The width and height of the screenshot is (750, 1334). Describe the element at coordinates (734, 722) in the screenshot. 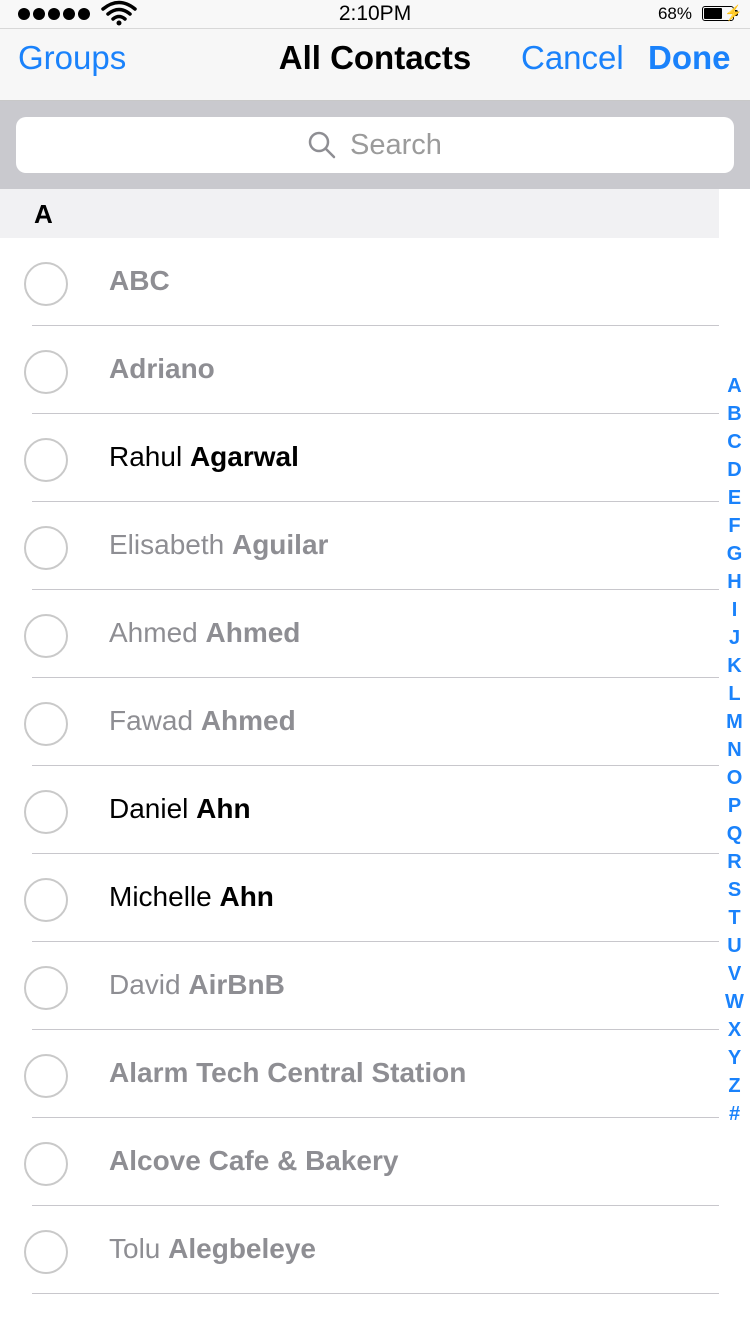

I see `index-letter: M` at that location.